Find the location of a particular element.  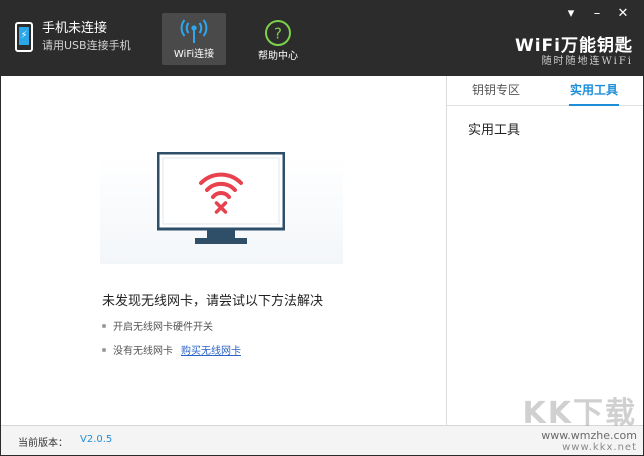

tip-text: 没有无线网卡 is located at coordinates (143, 351).